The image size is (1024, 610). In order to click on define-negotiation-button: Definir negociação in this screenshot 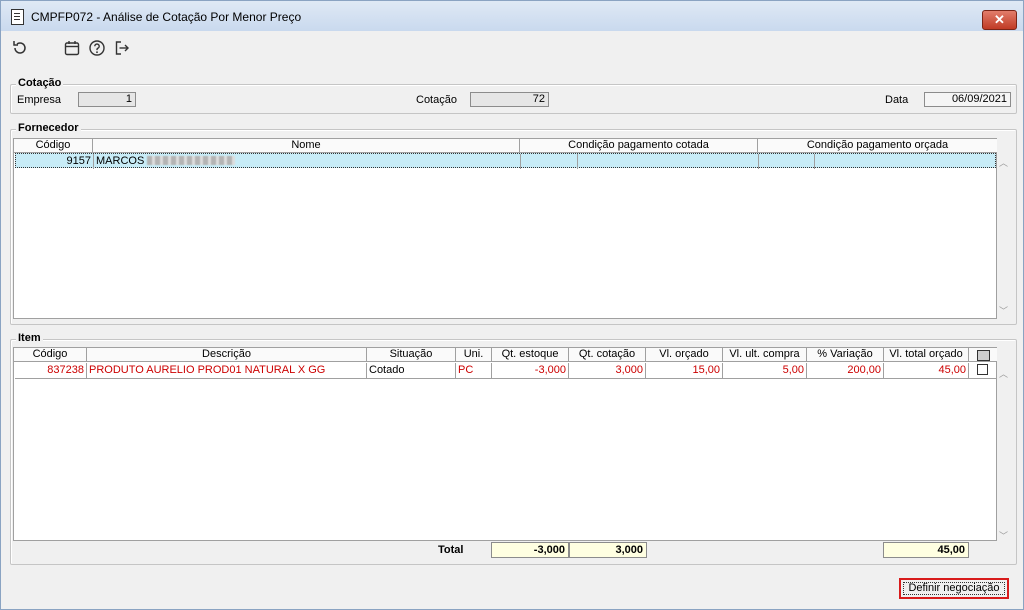, I will do `click(954, 588)`.